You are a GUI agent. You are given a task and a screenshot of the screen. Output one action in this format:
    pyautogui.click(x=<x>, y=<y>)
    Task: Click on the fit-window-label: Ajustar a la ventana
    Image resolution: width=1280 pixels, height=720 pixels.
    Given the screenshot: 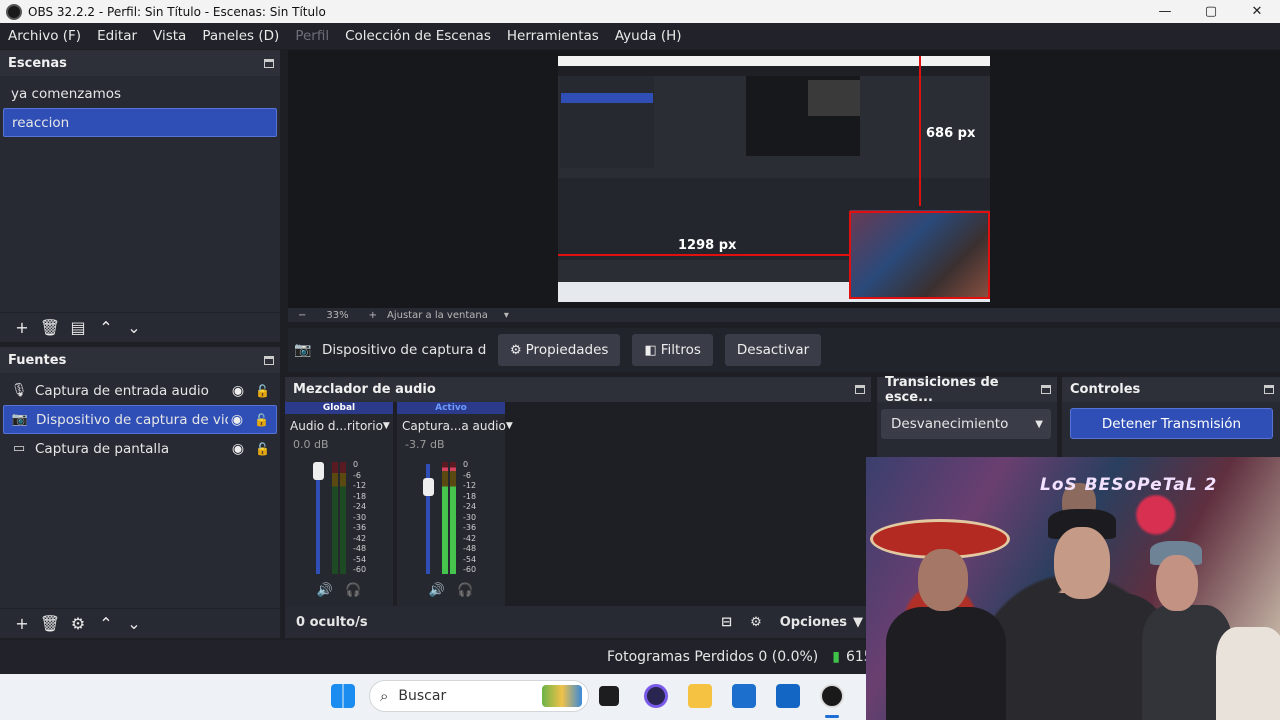 What is the action you would take?
    pyautogui.click(x=437, y=315)
    